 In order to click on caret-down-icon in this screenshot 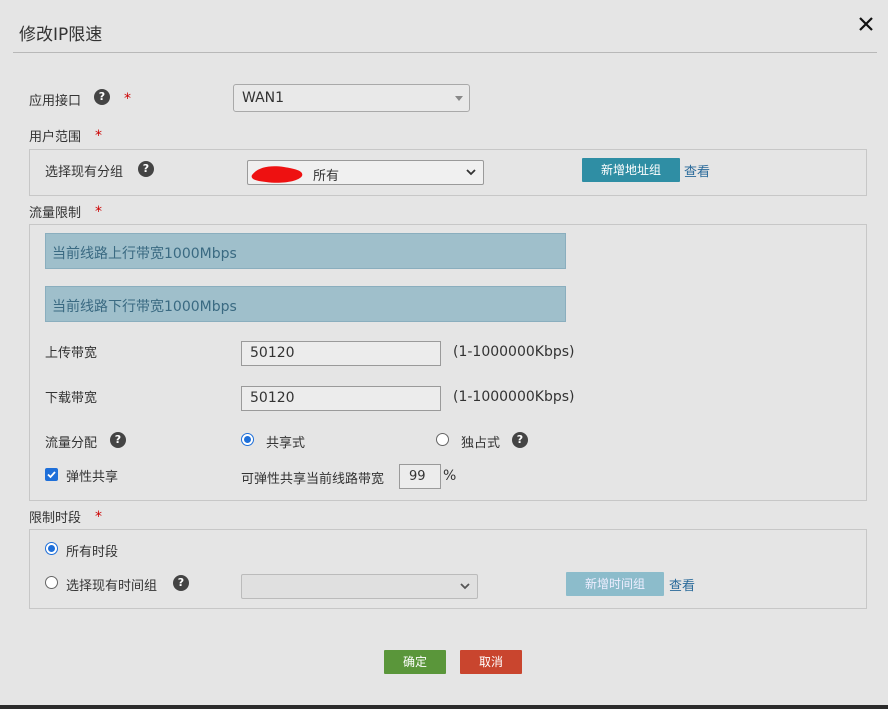, I will do `click(459, 98)`.